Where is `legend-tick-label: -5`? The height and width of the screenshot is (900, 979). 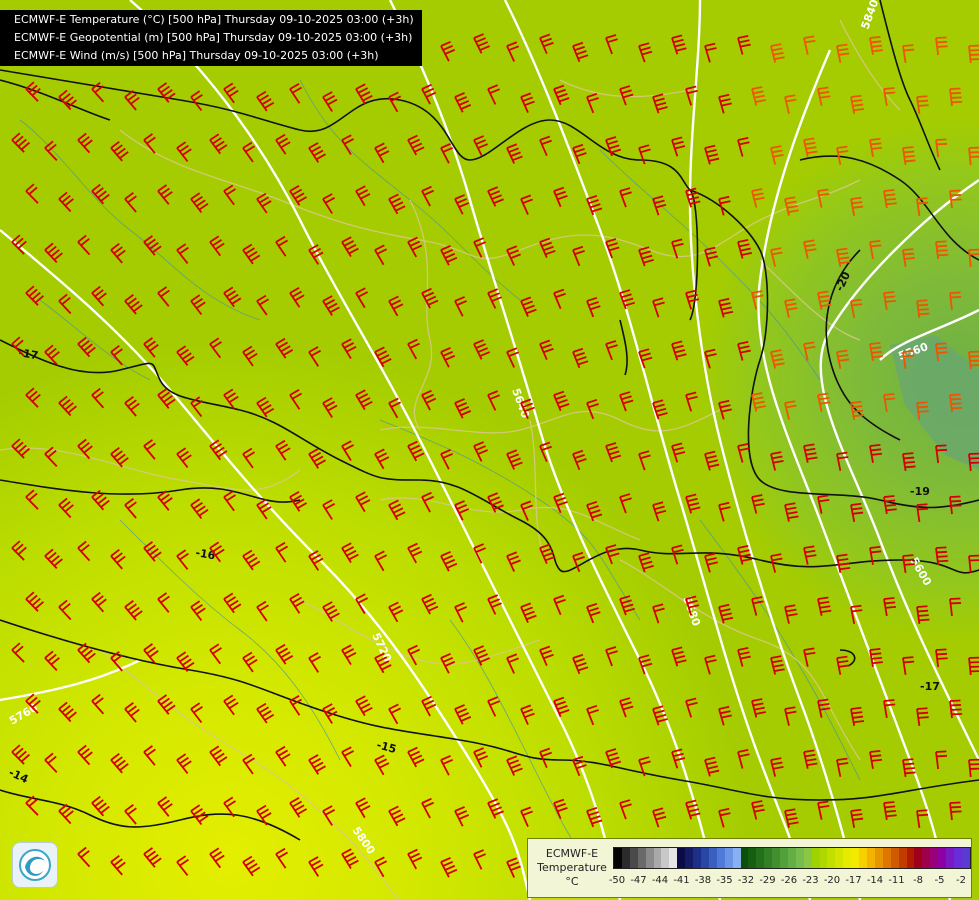
legend-tick-label: -5 is located at coordinates (939, 880).